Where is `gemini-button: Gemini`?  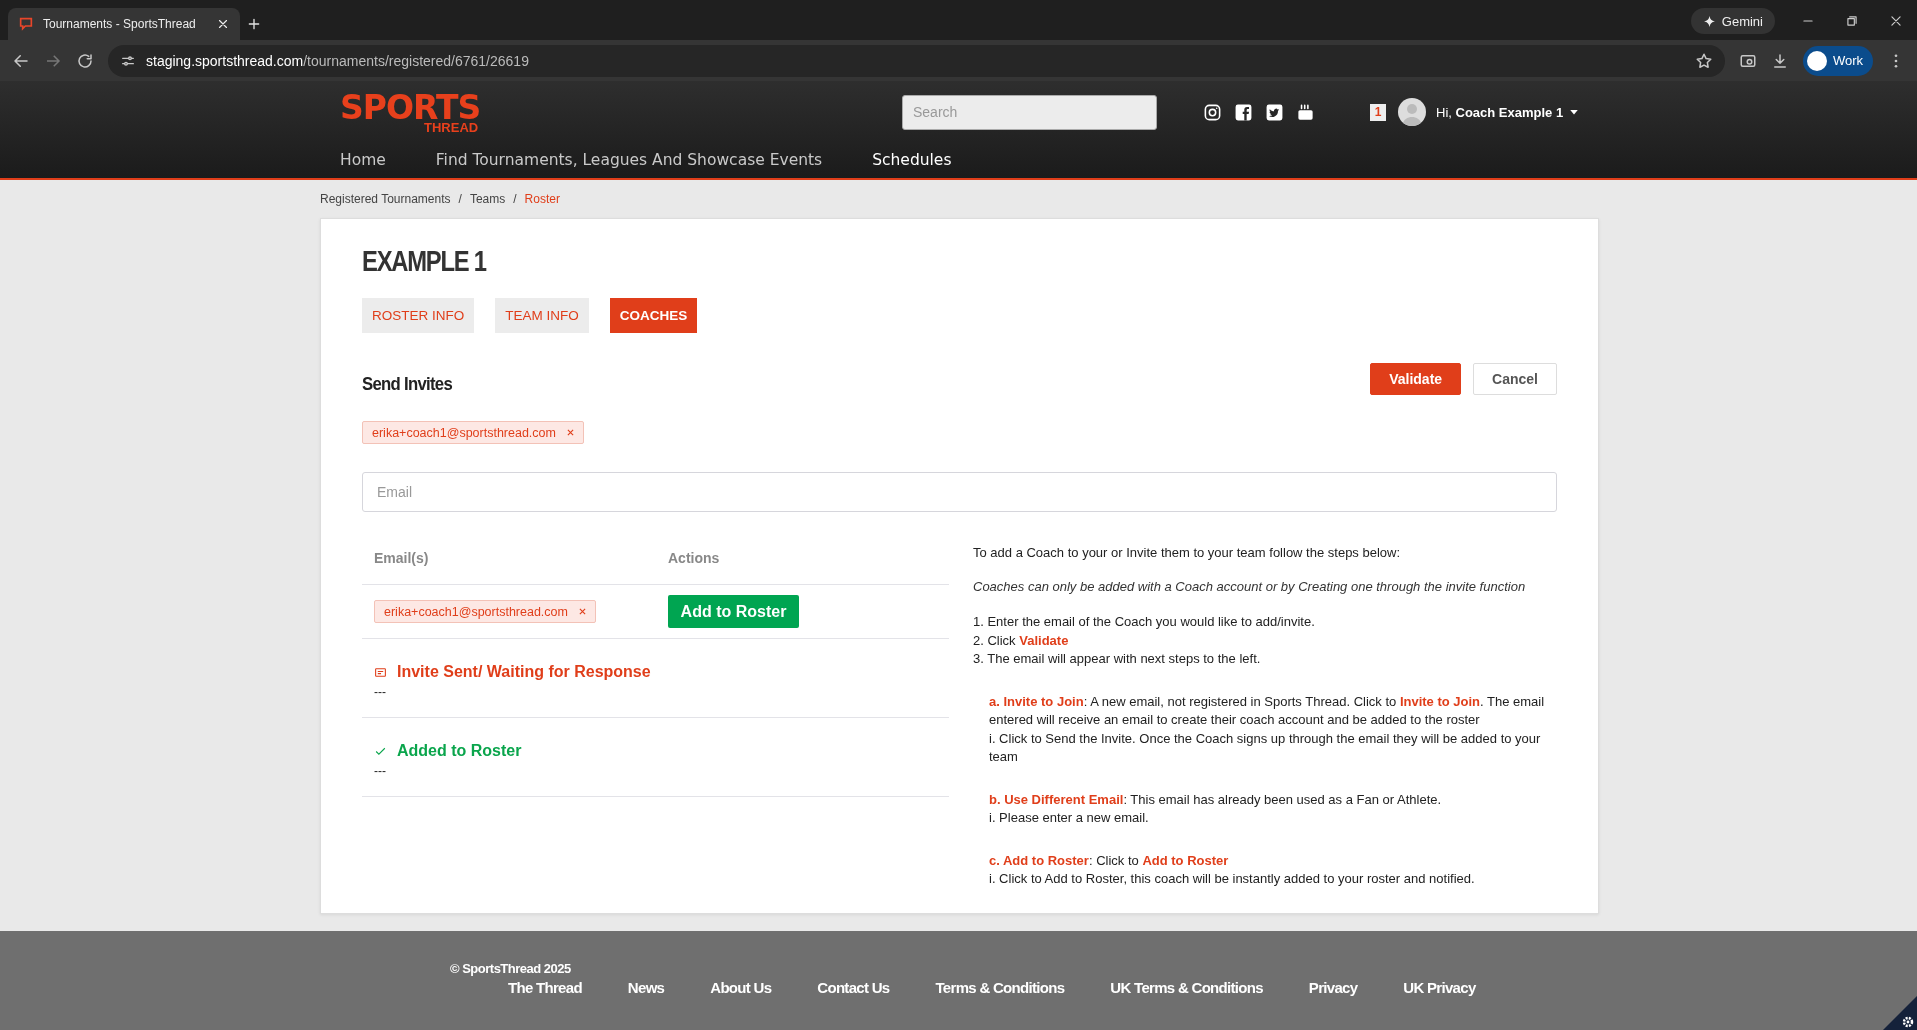
gemini-button: Gemini is located at coordinates (1732, 21).